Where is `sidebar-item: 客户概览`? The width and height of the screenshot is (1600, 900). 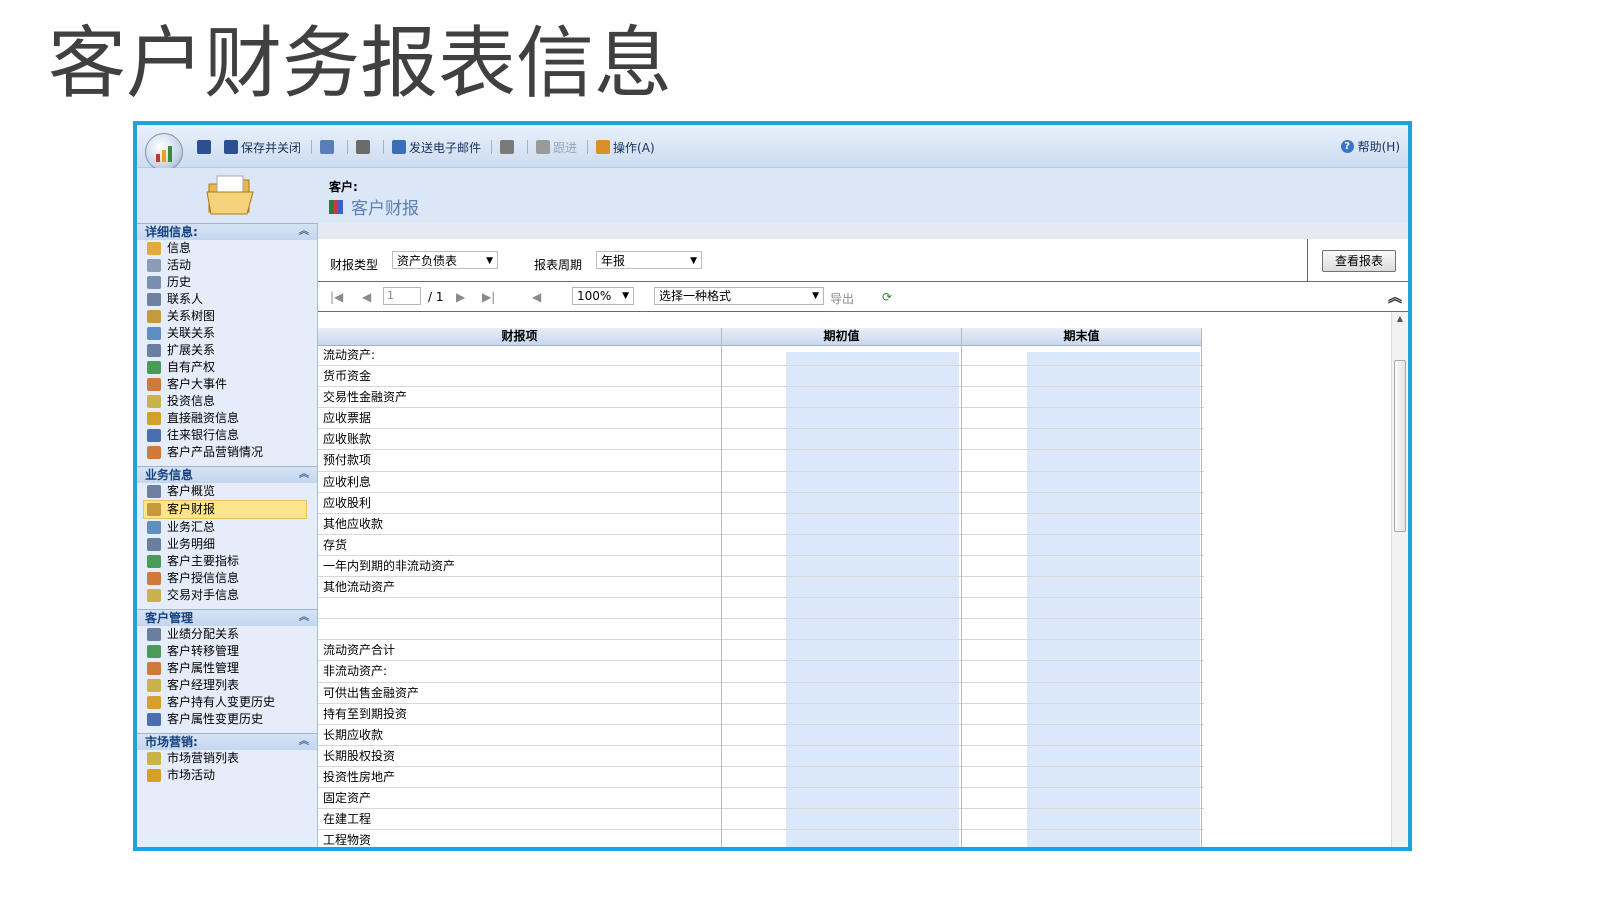 sidebar-item: 客户概览 is located at coordinates (227, 491).